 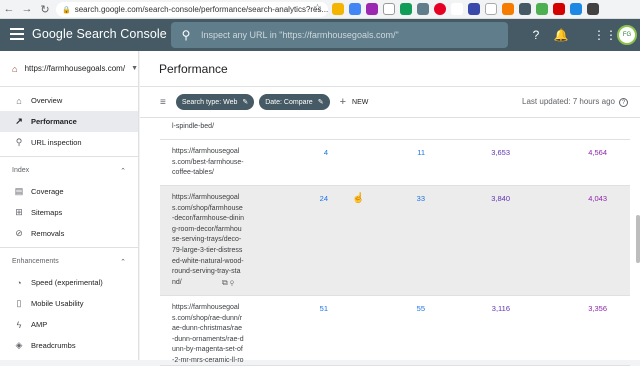 What do you see at coordinates (9, 9) in the screenshot?
I see `back-icon: ←` at bounding box center [9, 9].